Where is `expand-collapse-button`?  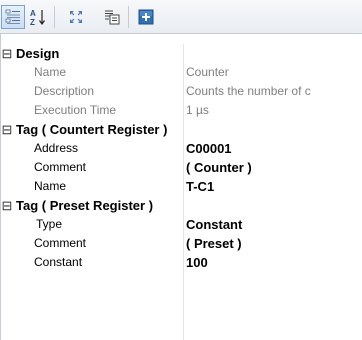 expand-collapse-button is located at coordinates (76, 17).